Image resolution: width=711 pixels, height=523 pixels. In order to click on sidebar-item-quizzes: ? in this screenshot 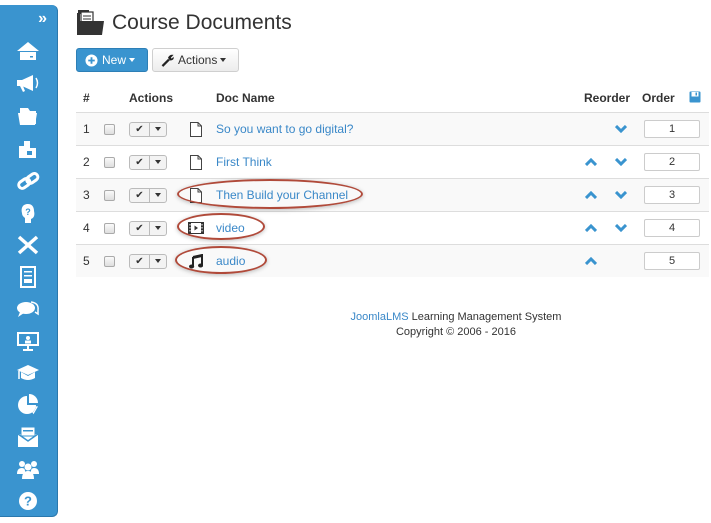, I will do `click(28, 213)`.